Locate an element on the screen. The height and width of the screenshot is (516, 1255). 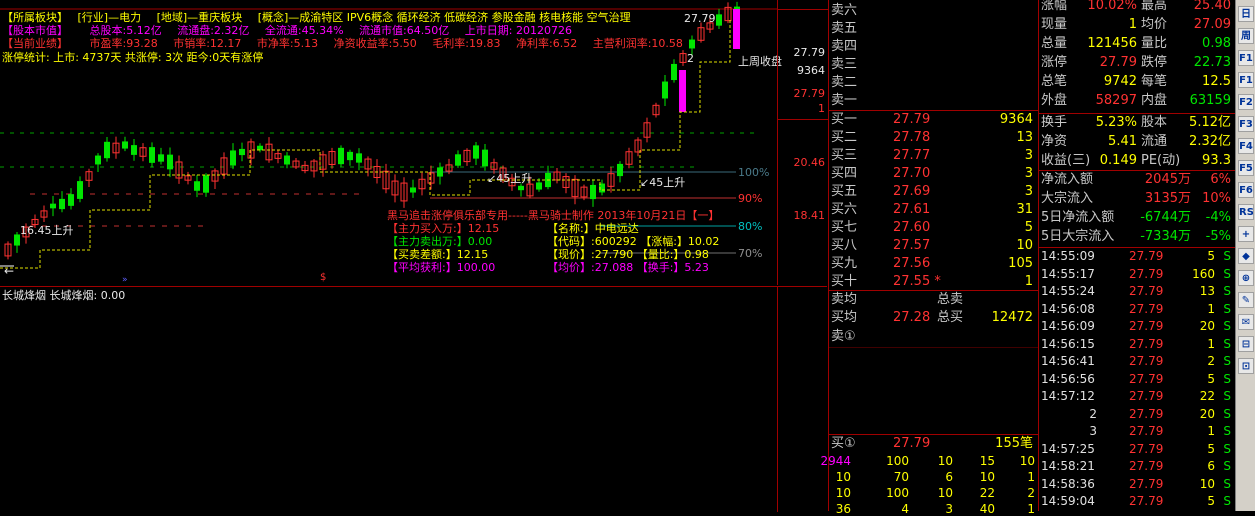
buy-level-label: 买十 is located at coordinates (844, 281).